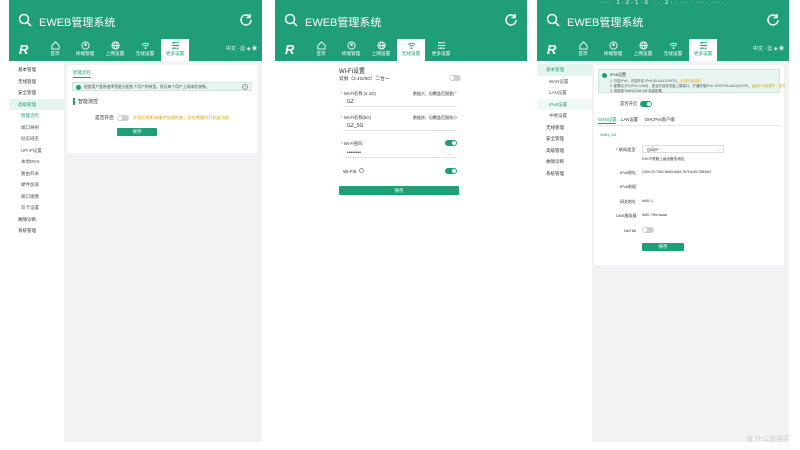 The width and height of the screenshot is (800, 450). Describe the element at coordinates (628, 186) in the screenshot. I see `ipv6-prefix-label: IPv6前缀` at that location.